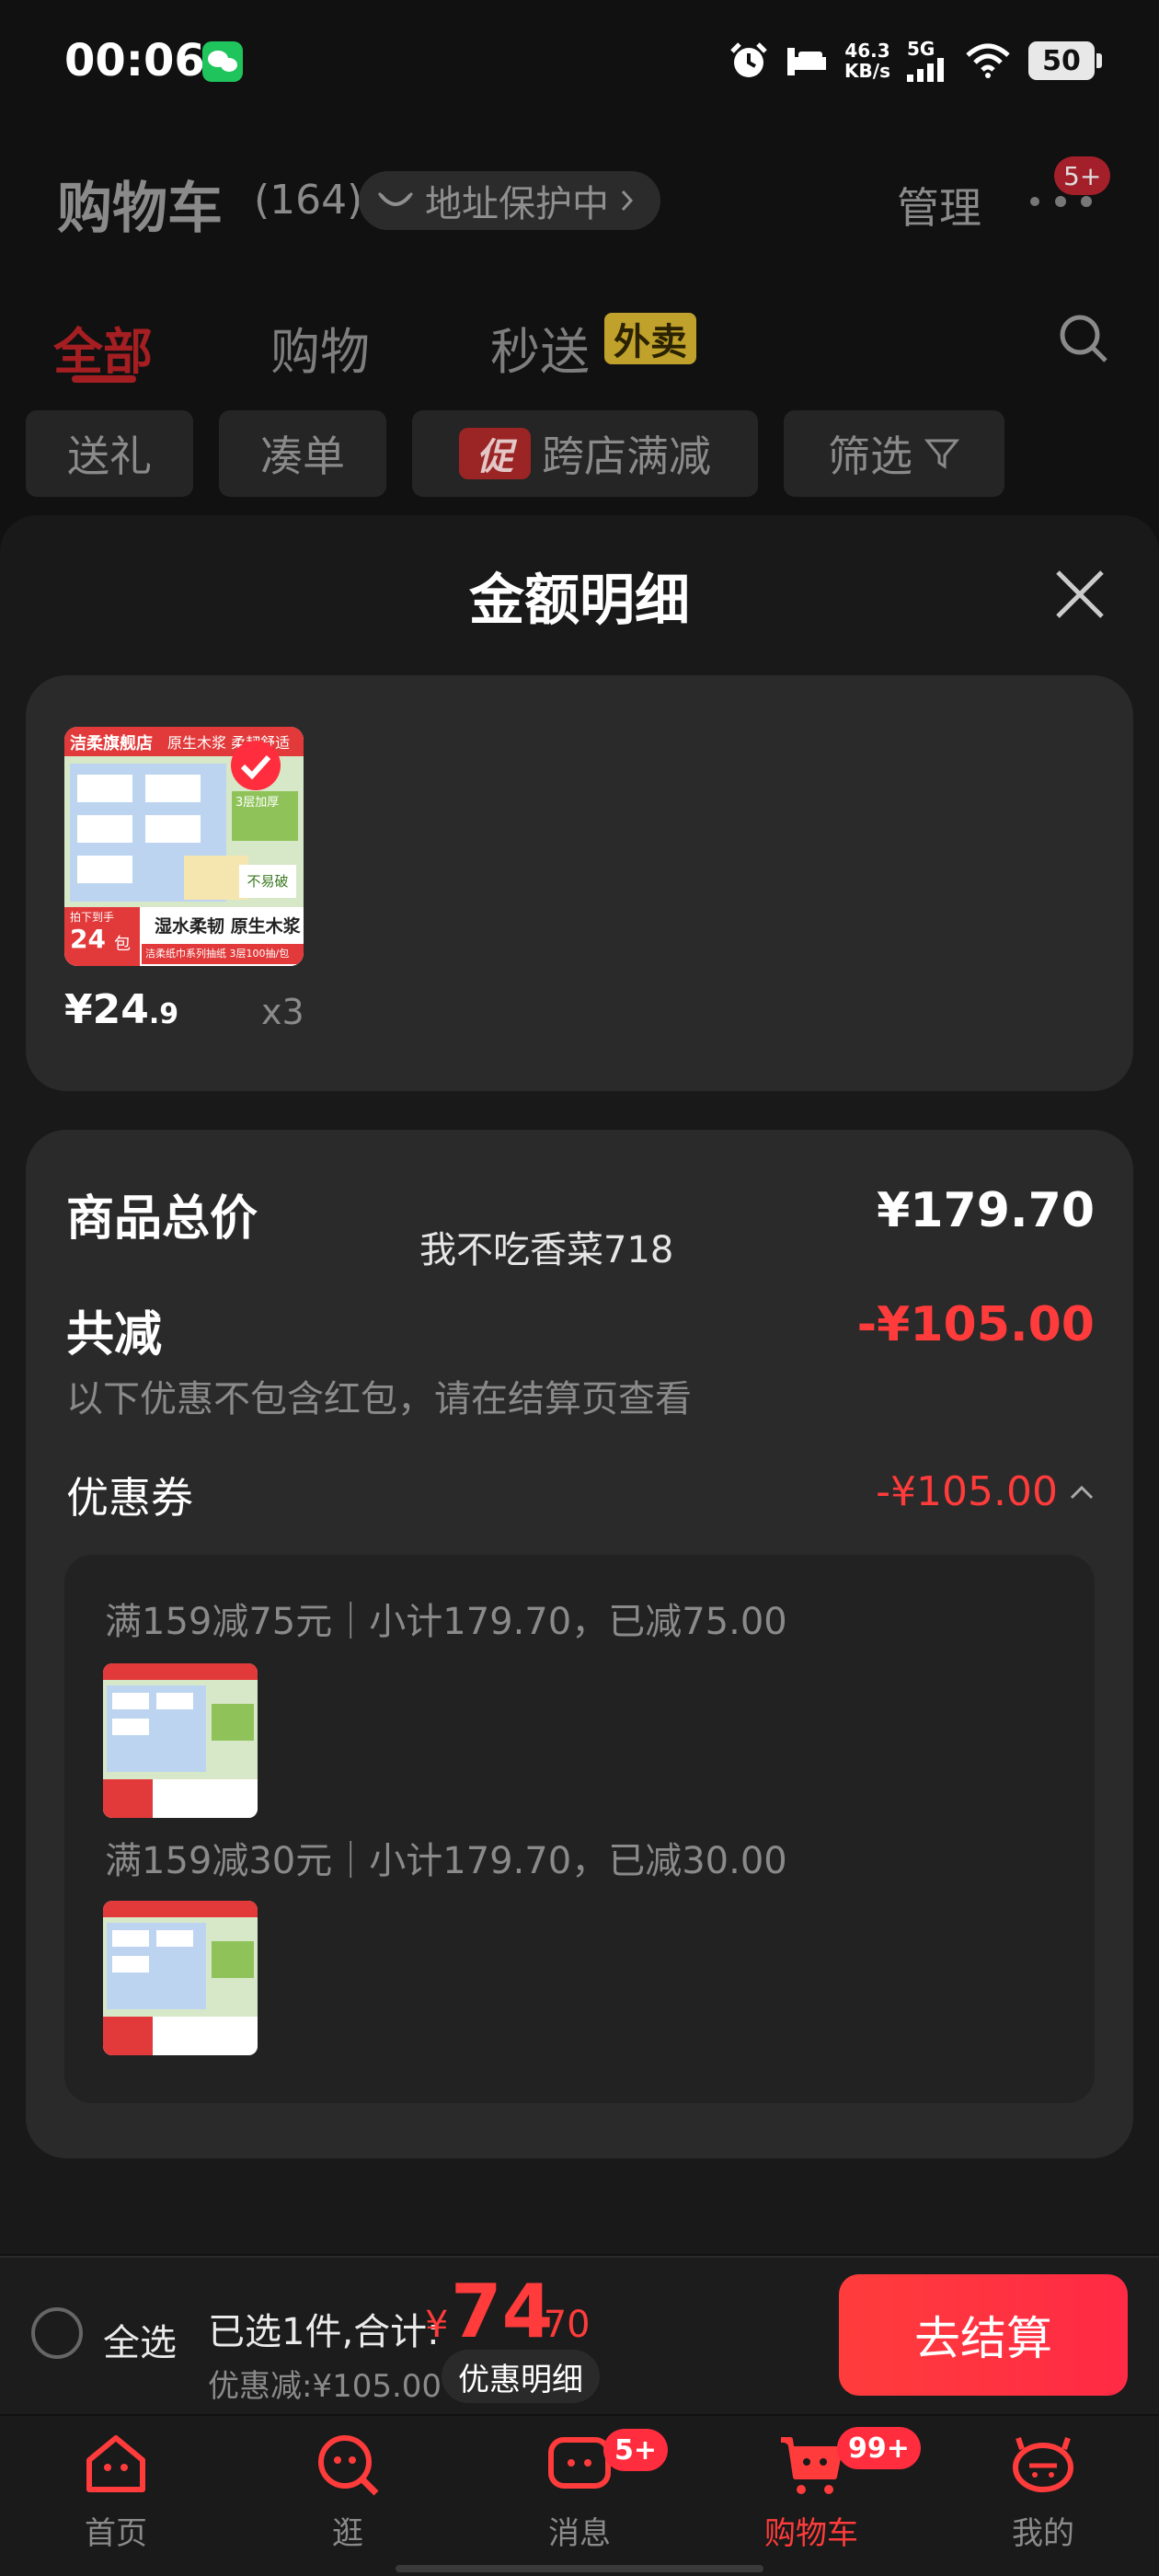 The height and width of the screenshot is (2576, 1159). Describe the element at coordinates (546, 1250) in the screenshot. I see `watermark: 我不吃香菜718` at that location.